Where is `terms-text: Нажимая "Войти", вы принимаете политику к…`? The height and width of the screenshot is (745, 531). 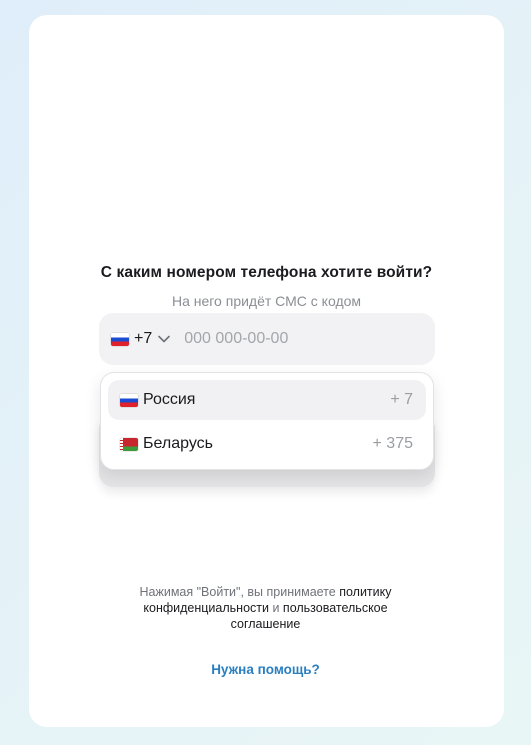 terms-text: Нажимая "Войти", вы принимаете политику к… is located at coordinates (265, 608).